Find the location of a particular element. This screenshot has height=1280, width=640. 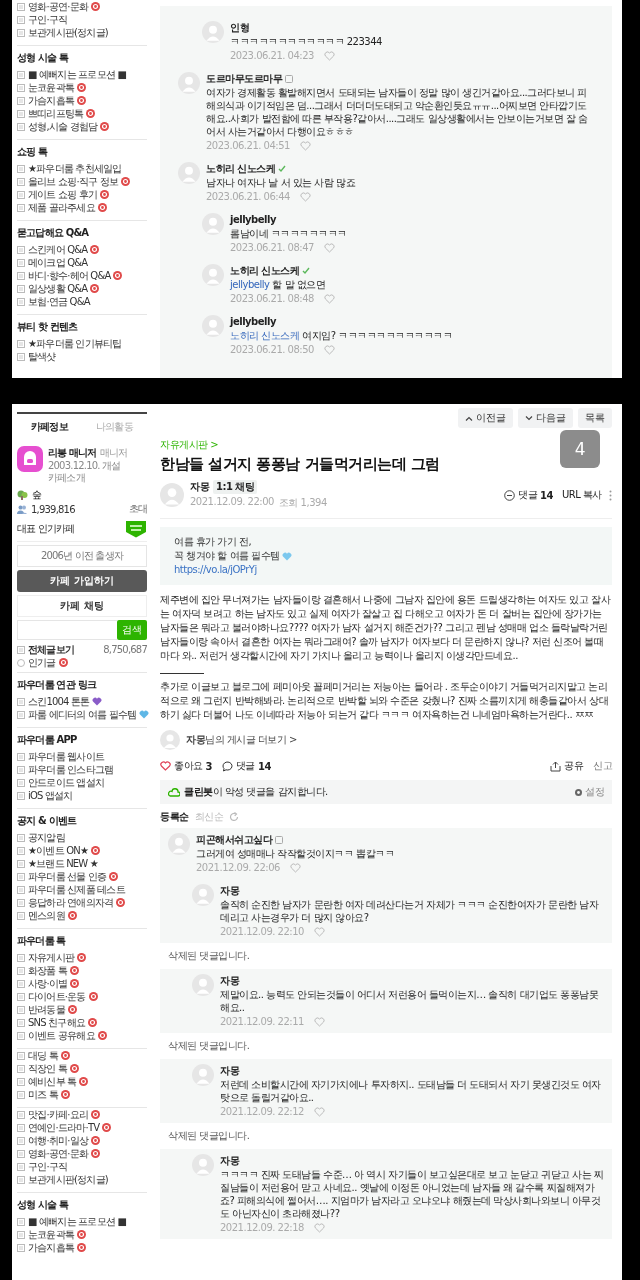

board-icon is located at coordinates (21, 1035).